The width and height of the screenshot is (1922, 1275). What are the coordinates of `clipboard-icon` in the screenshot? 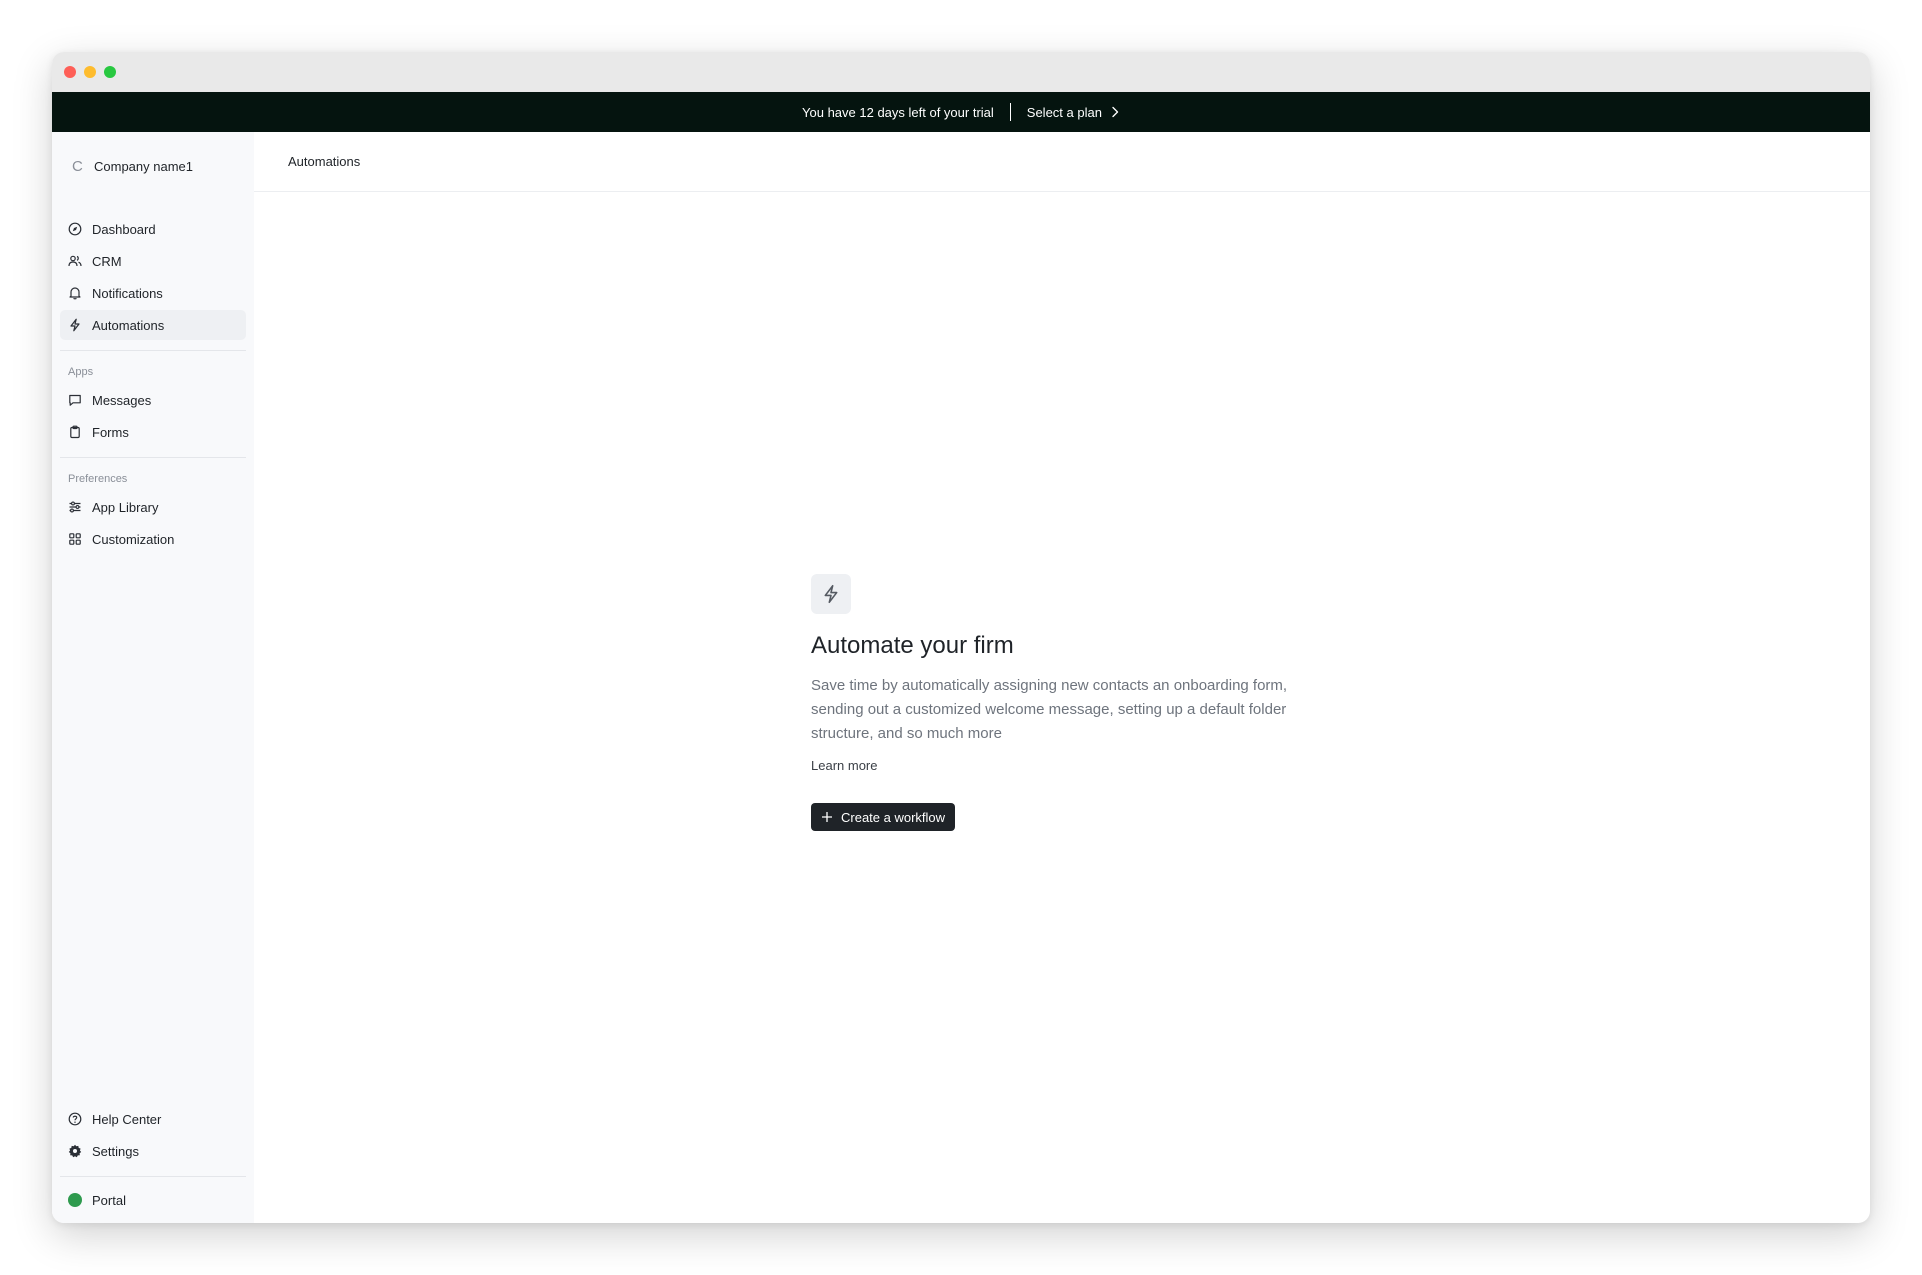 It's located at (75, 432).